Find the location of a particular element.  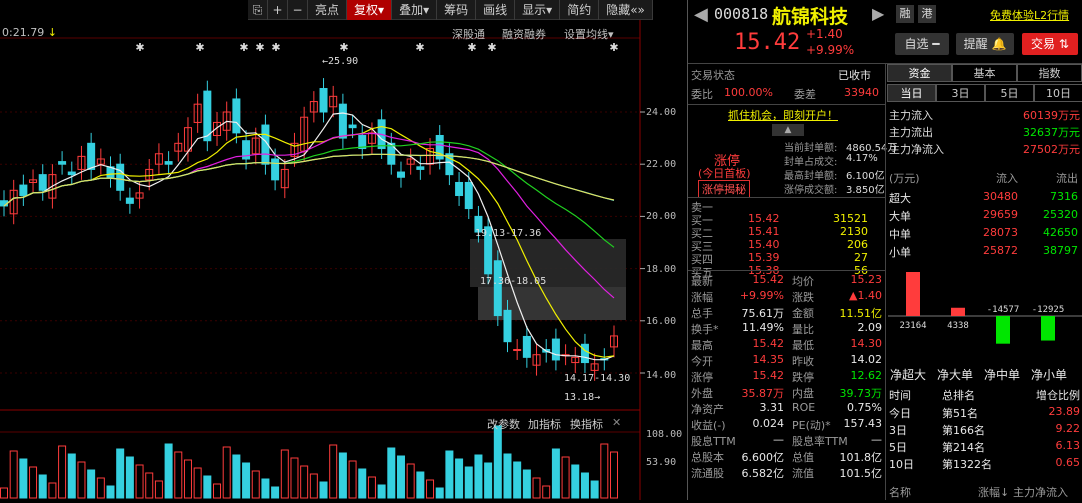

remind-button: 提醒 🔔 is located at coordinates (985, 44).